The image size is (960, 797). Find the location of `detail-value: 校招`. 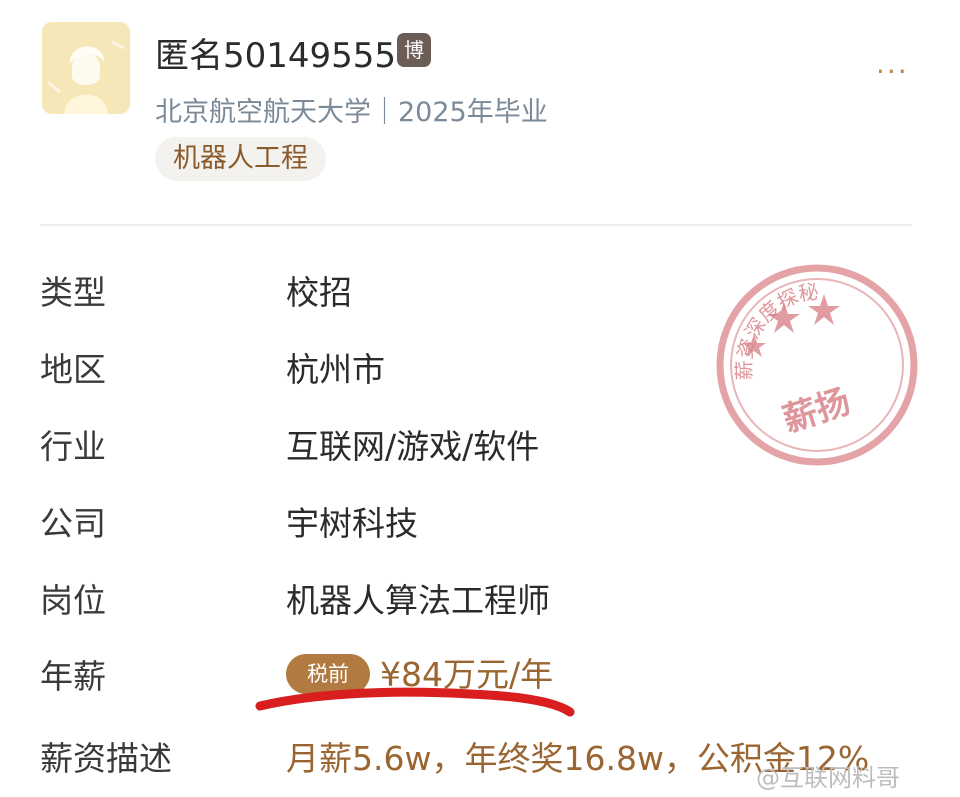

detail-value: 校招 is located at coordinates (319, 292).